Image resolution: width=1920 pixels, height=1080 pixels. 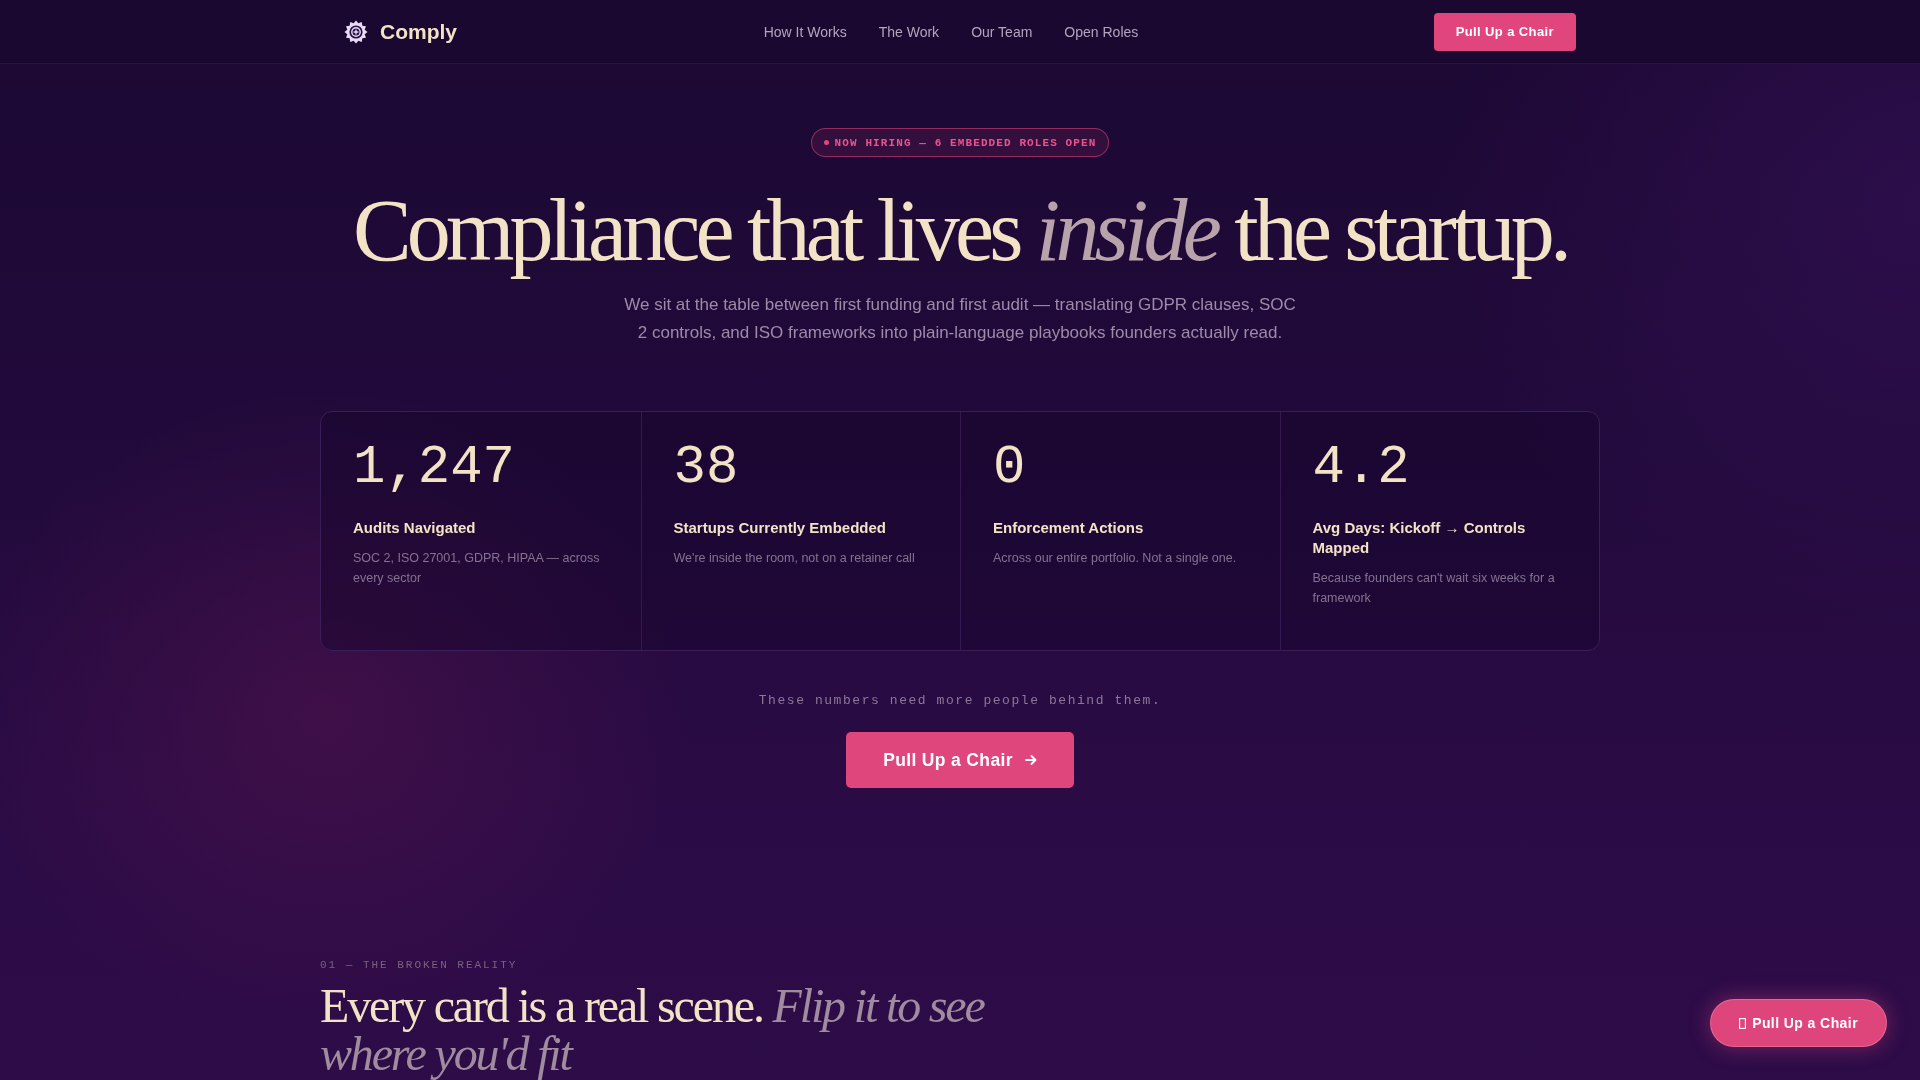 What do you see at coordinates (1419, 538) in the screenshot?
I see `stat-label: Avg Days: Kickoff → Controls Mapped` at bounding box center [1419, 538].